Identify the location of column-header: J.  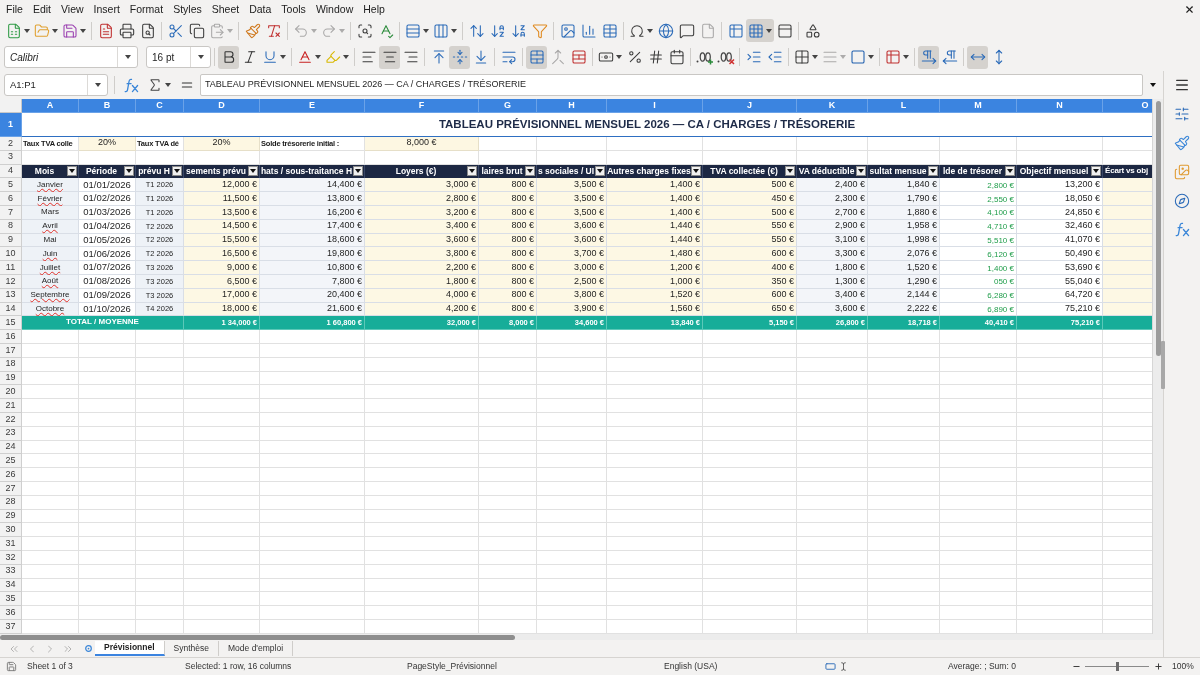
(750, 106).